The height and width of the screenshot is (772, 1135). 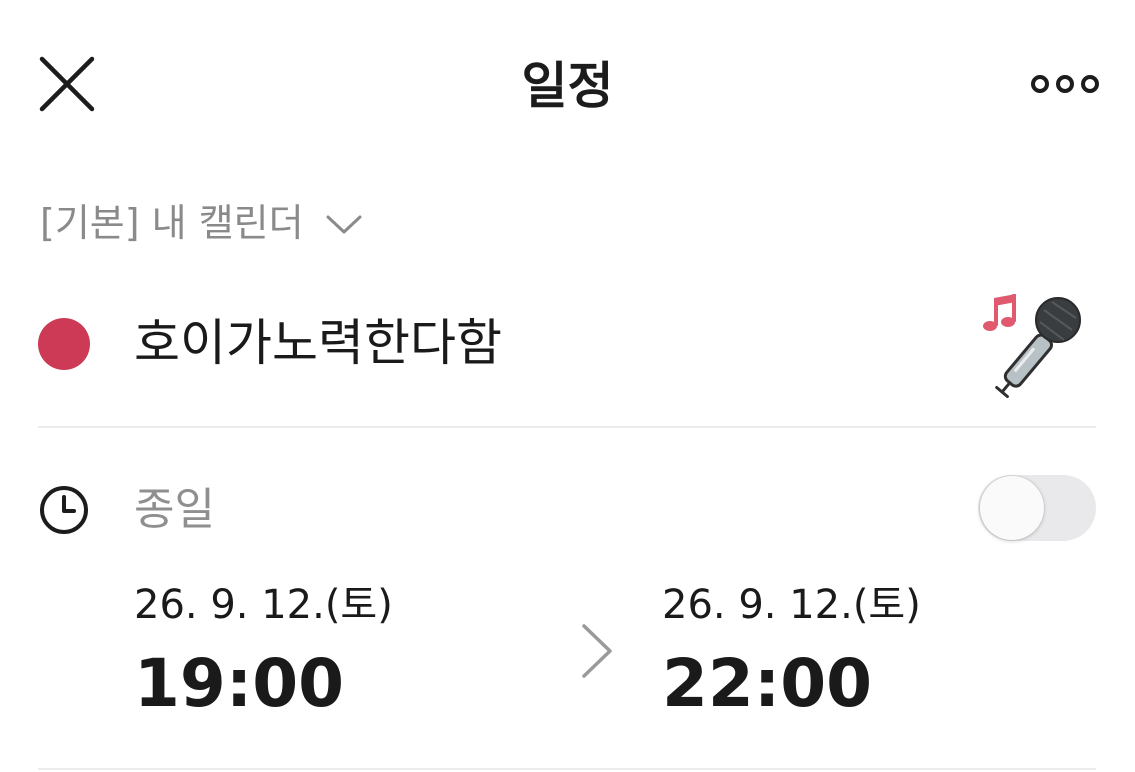 I want to click on calendar-selector: [기본] 내 캘린더, so click(x=201, y=223).